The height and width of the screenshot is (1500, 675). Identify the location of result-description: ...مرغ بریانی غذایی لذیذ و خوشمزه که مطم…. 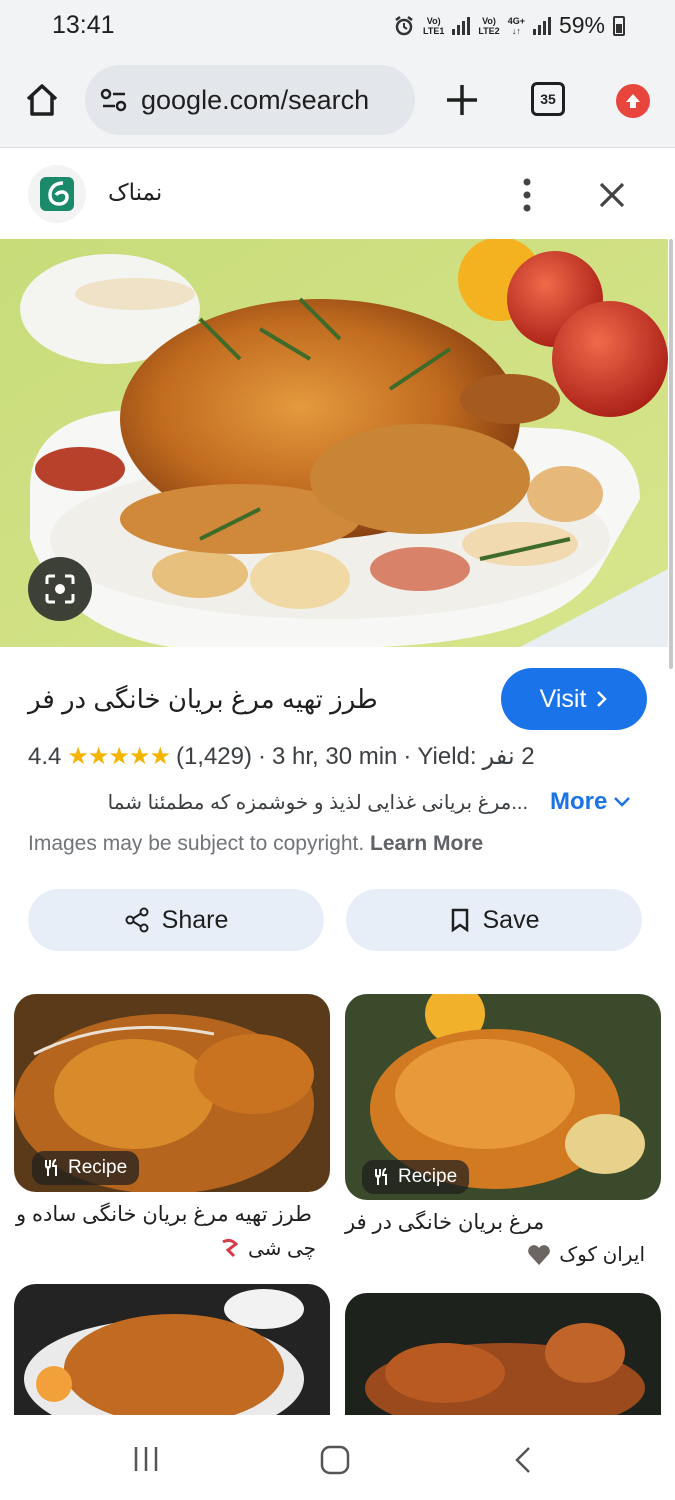
(317, 803).